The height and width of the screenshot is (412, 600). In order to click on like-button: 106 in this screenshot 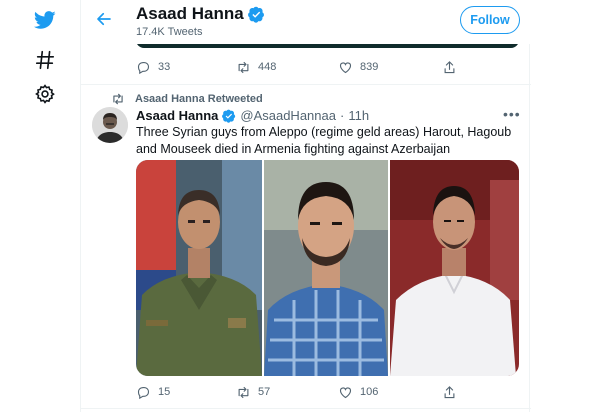, I will do `click(390, 392)`.